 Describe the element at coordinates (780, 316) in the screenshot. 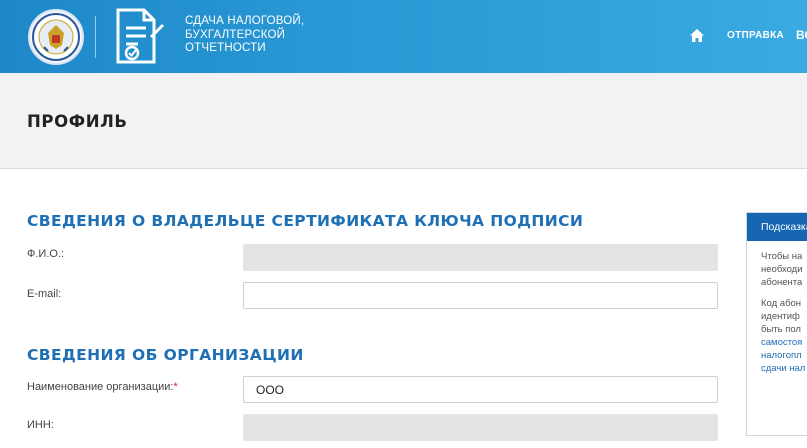

I see `hint-line: идентиф` at that location.